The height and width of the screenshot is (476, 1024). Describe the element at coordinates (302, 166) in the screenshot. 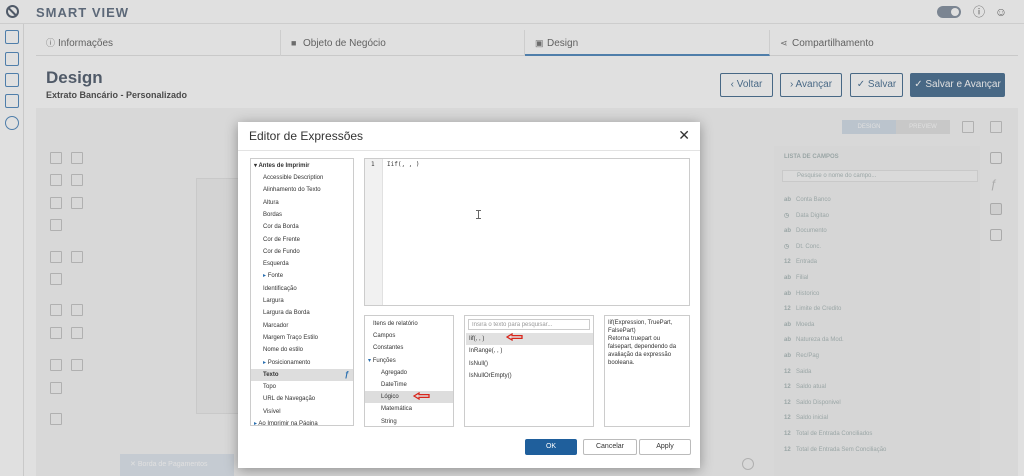

I see `properties-header: ▾ Antes de Imprimir` at that location.